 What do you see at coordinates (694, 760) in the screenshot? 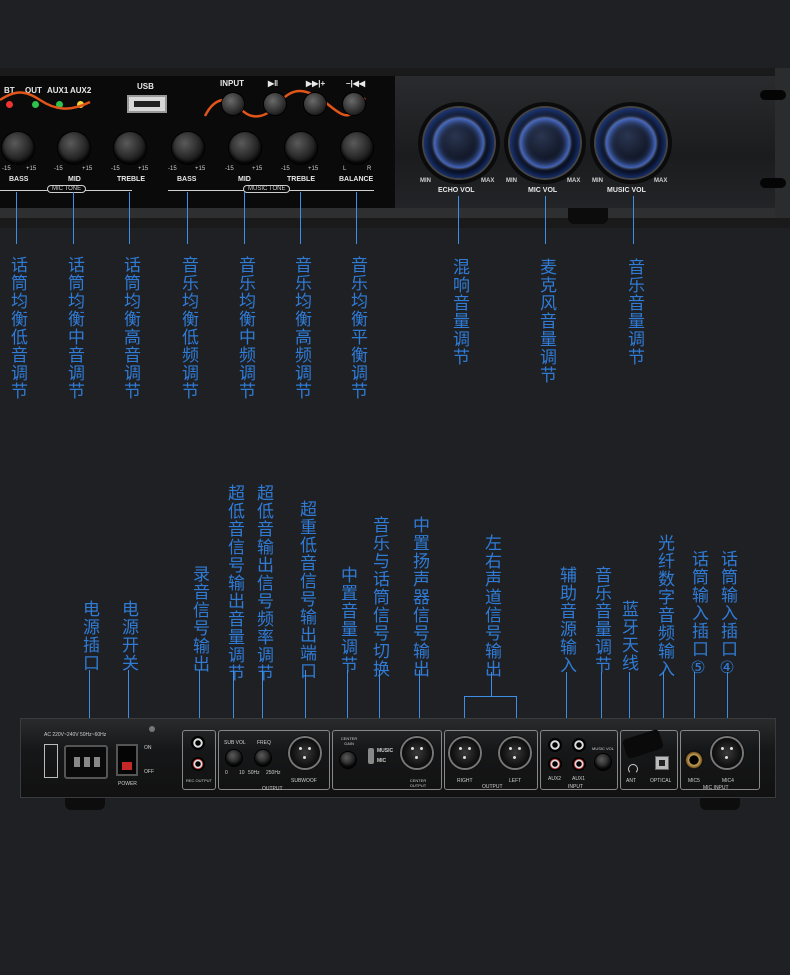
I see `mic5-jack` at bounding box center [694, 760].